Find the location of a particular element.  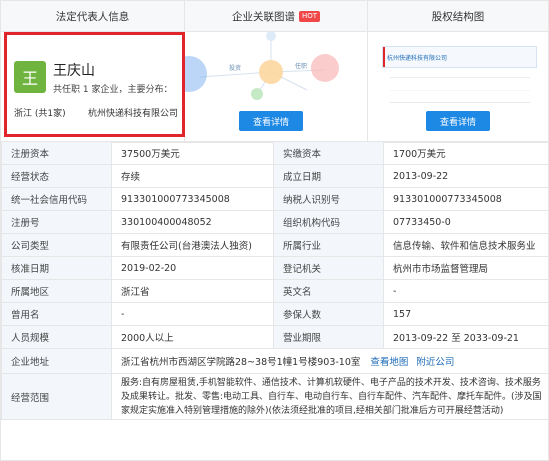

graph-invest-label: 投资 is located at coordinates (235, 68).